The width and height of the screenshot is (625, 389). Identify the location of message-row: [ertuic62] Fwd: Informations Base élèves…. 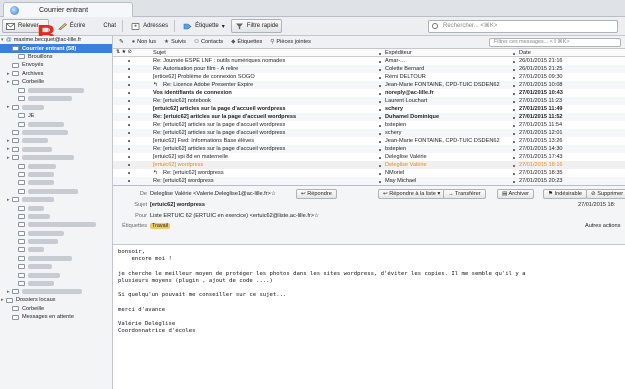
(369, 141).